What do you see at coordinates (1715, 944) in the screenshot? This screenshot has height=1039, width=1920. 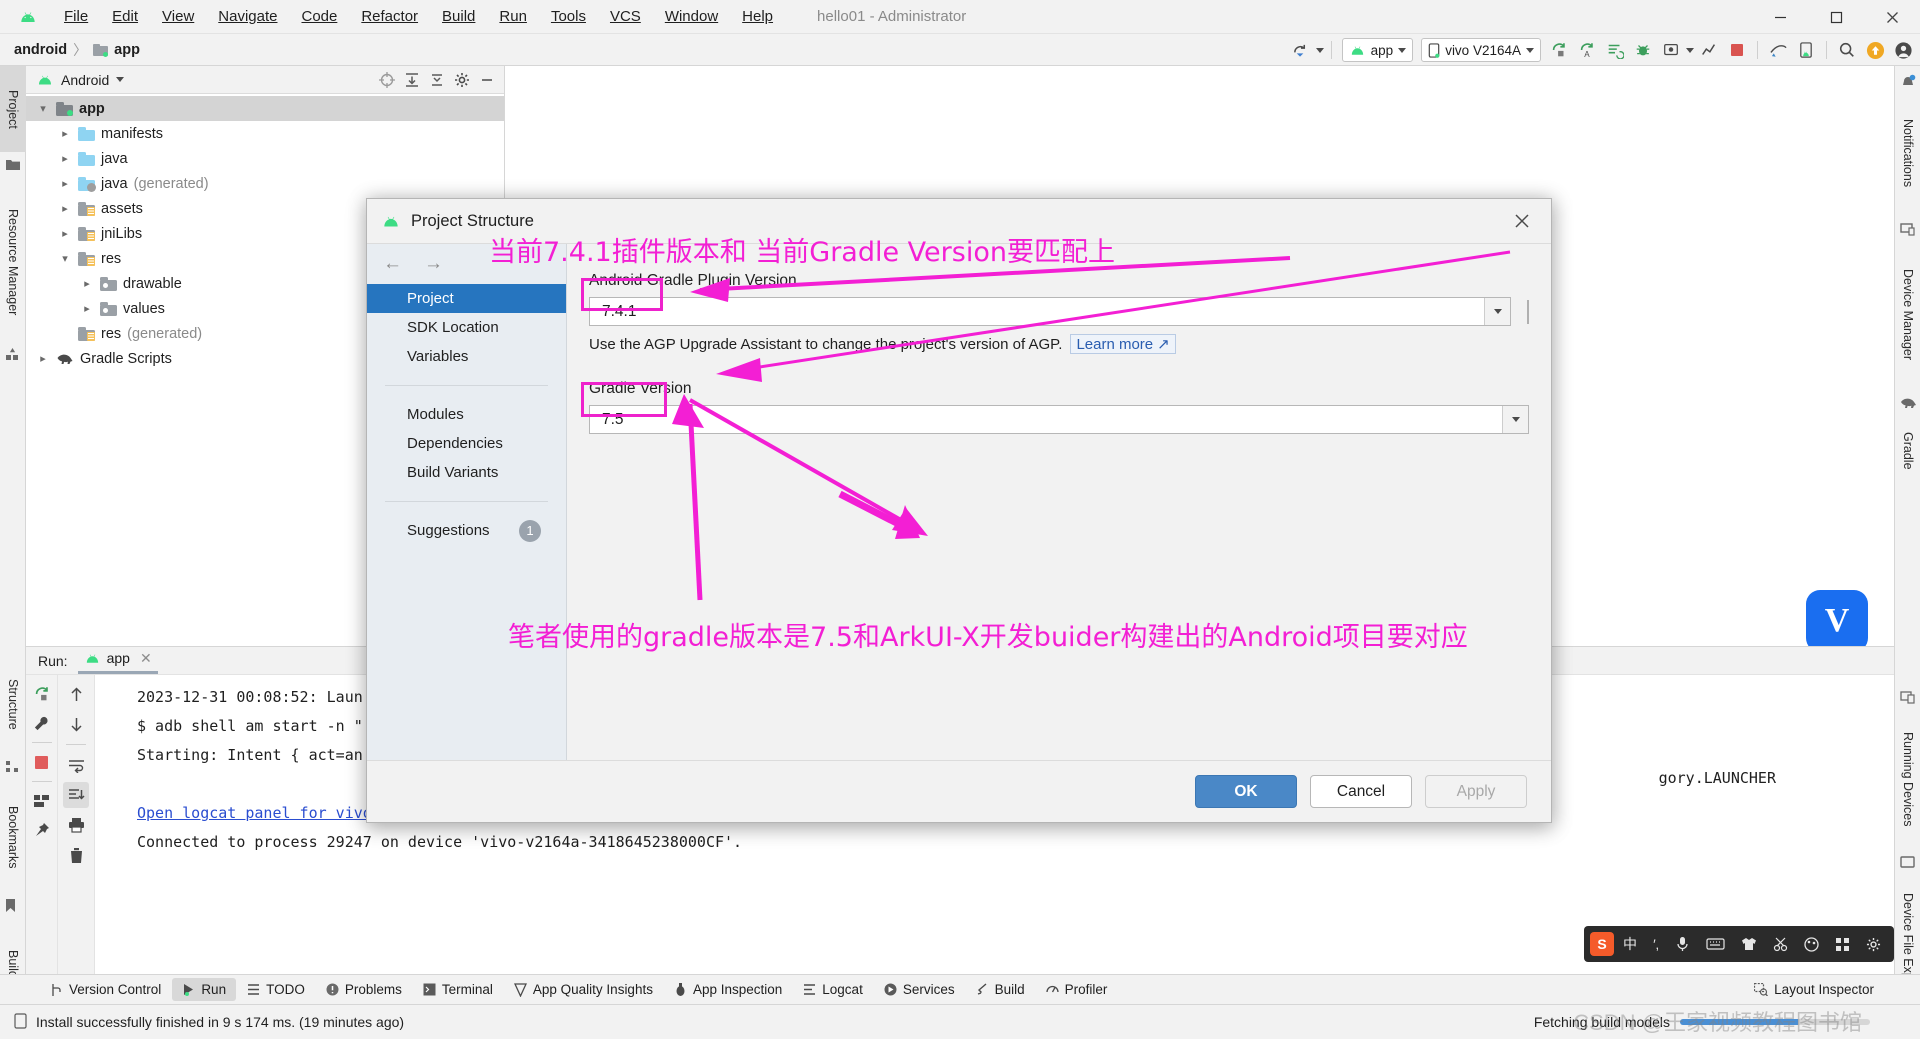 I see `keyboard-icon` at bounding box center [1715, 944].